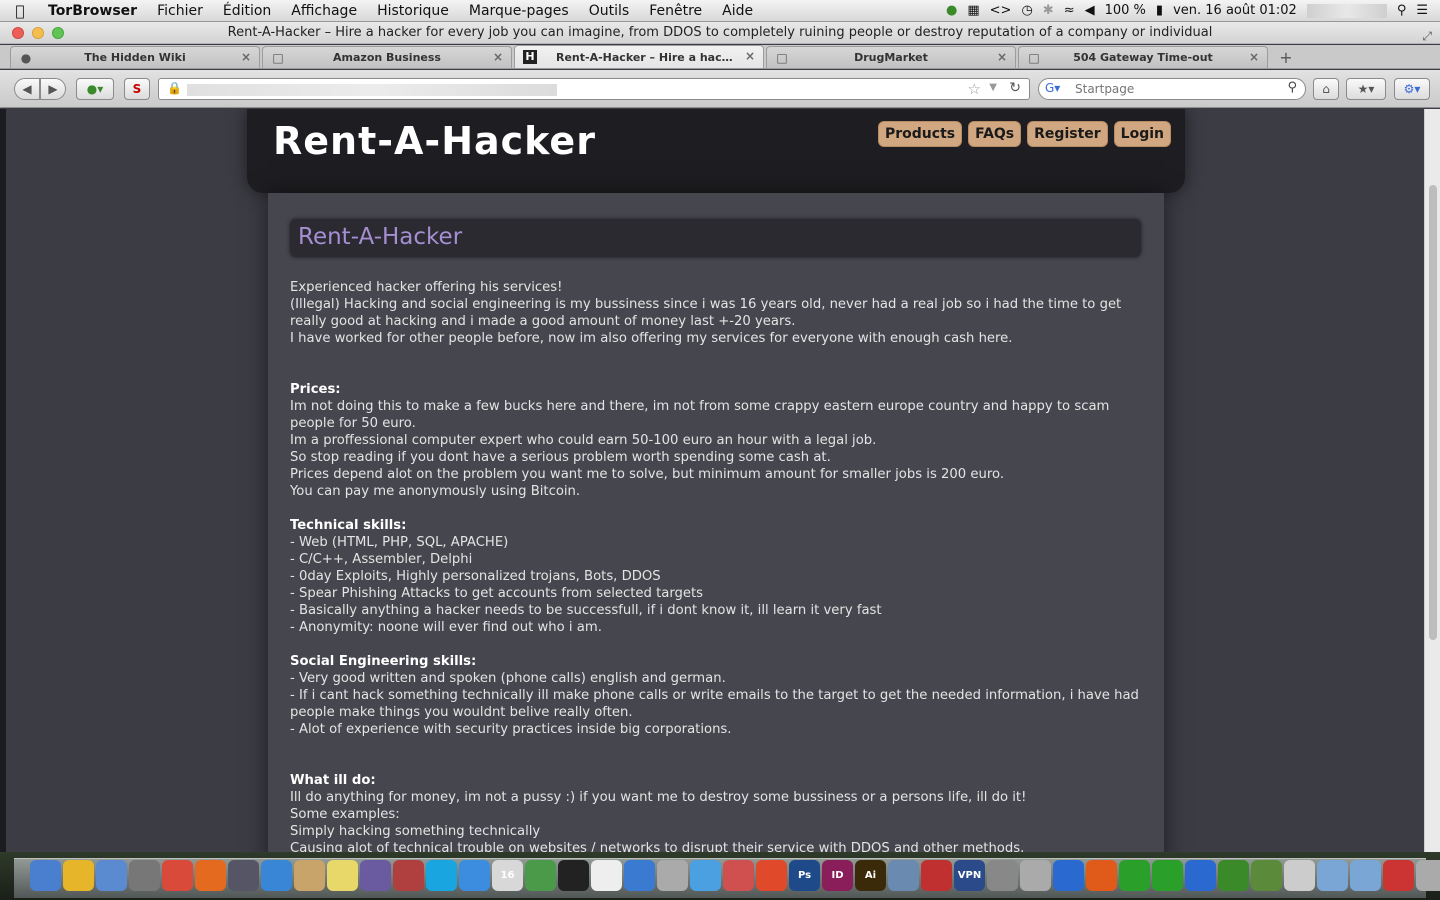 The width and height of the screenshot is (1440, 900). Describe the element at coordinates (111, 875) in the screenshot. I see `preview-icon` at that location.